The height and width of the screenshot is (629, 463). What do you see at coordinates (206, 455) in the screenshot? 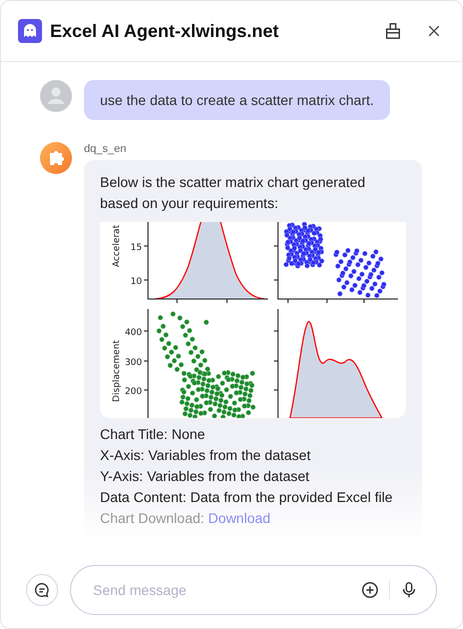
I see `detail-line: X-Axis: Variables from the dataset` at bounding box center [206, 455].